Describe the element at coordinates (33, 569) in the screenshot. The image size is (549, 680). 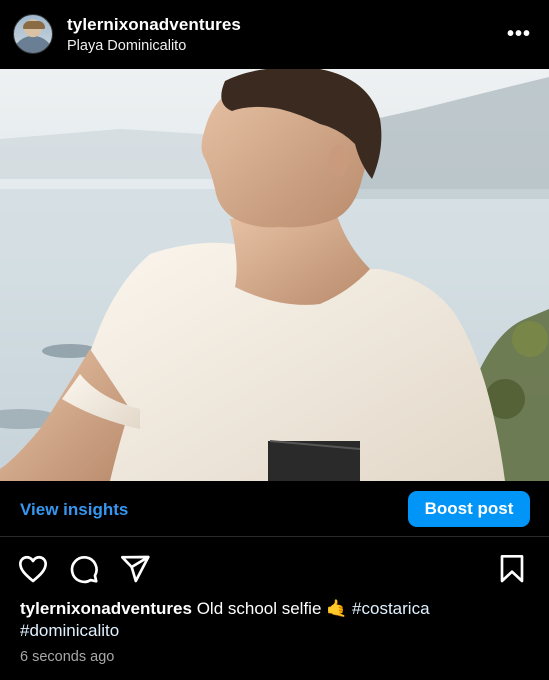
I see `heart-icon` at that location.